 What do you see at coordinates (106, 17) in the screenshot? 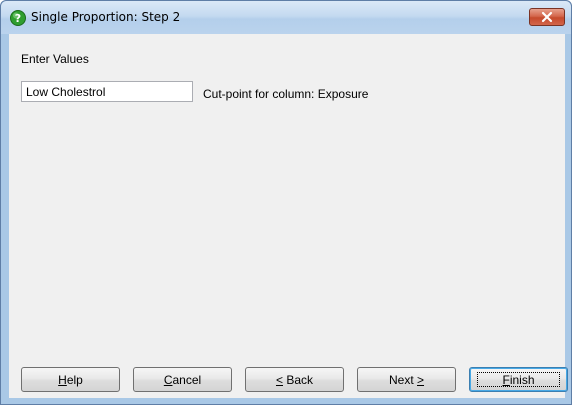
I see `window-title: Single Proportion: Step 2` at bounding box center [106, 17].